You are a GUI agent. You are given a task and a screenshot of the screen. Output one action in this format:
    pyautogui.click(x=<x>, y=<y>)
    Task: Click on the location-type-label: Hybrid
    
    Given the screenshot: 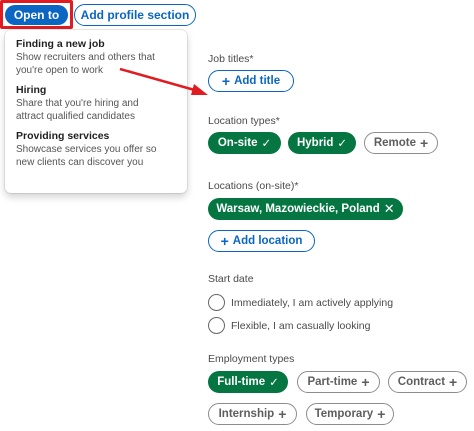 What is the action you would take?
    pyautogui.click(x=315, y=143)
    